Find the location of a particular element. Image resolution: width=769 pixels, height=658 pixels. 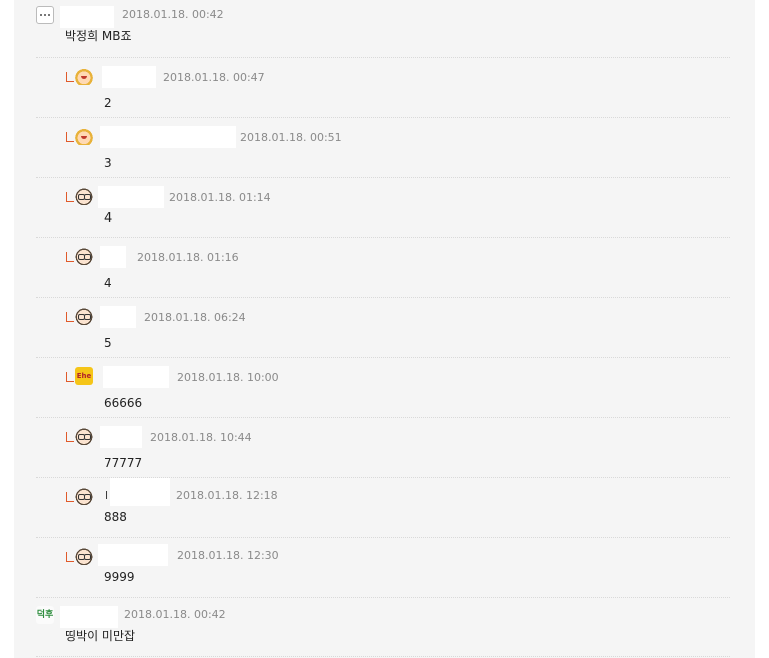

reply-item: 2018.01.18. 06:24 5 is located at coordinates (398, 331).